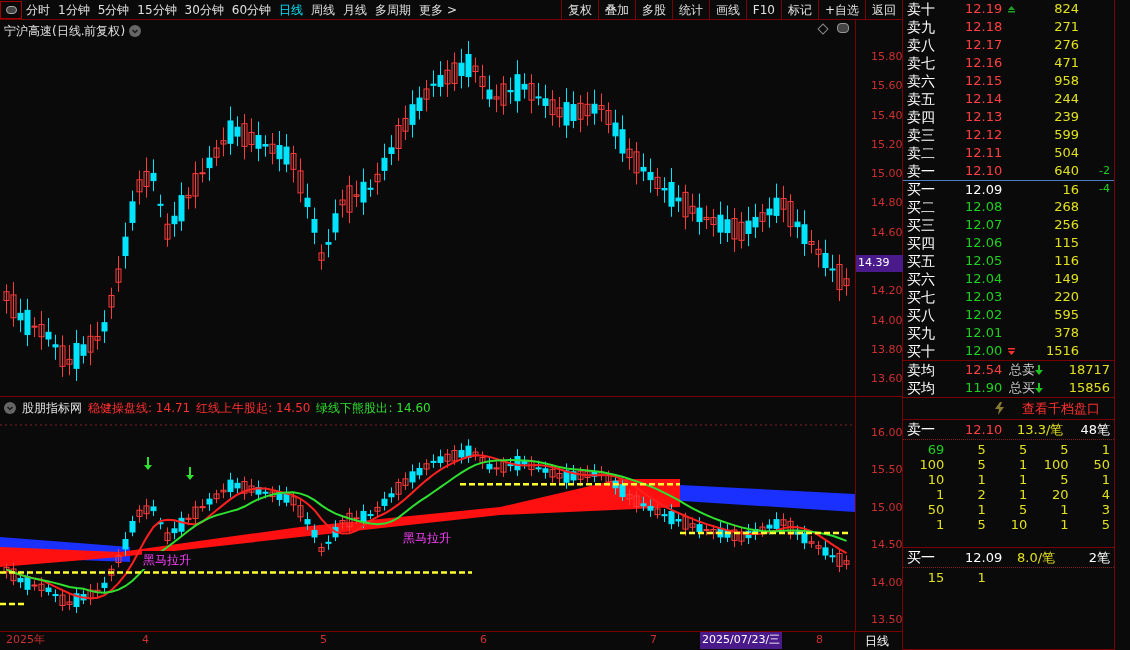 The width and height of the screenshot is (1130, 650). What do you see at coordinates (887, 232) in the screenshot?
I see `price-tick: 14.60` at bounding box center [887, 232].